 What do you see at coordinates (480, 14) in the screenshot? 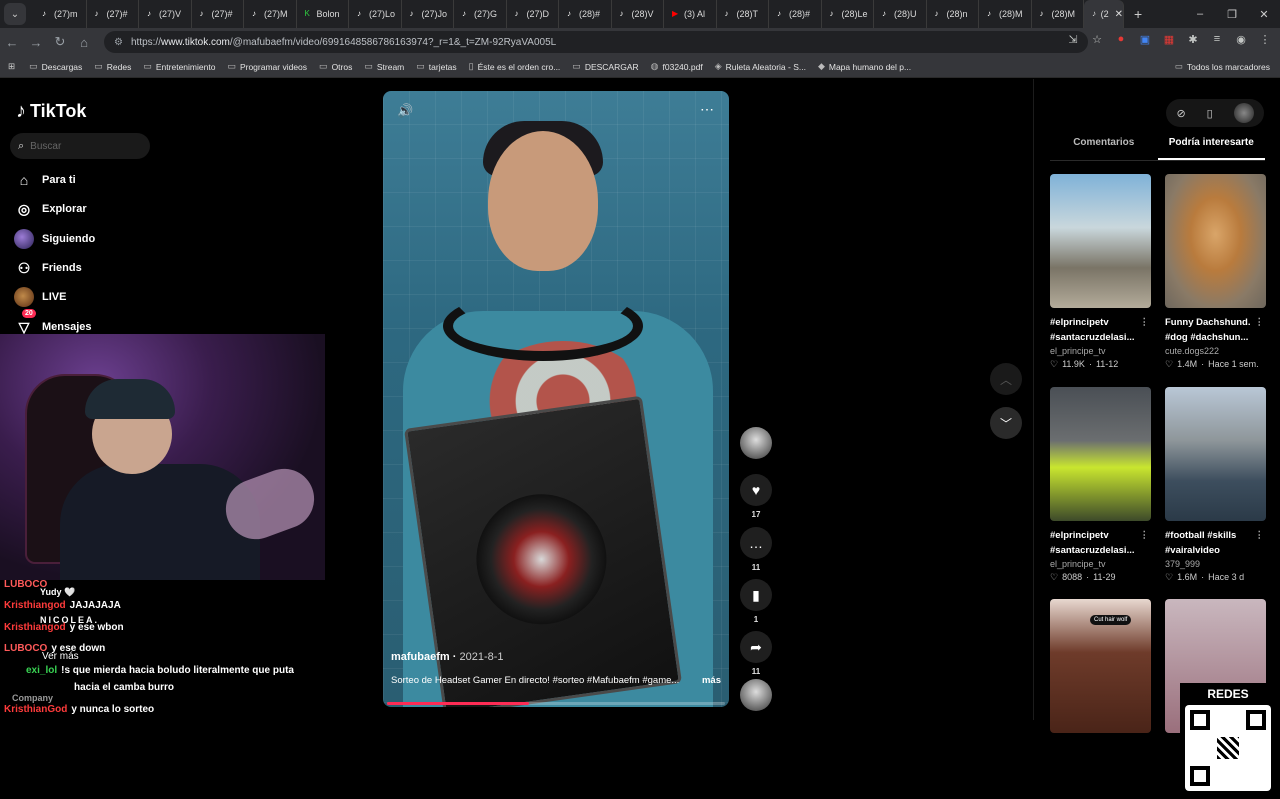
I see `browser-tab: ♪ (27)G` at bounding box center [480, 14].